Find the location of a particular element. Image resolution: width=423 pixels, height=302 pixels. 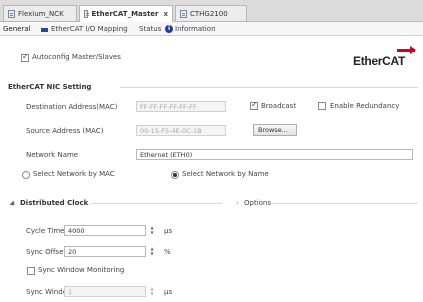

sync-window-unit: µs is located at coordinates (168, 292).